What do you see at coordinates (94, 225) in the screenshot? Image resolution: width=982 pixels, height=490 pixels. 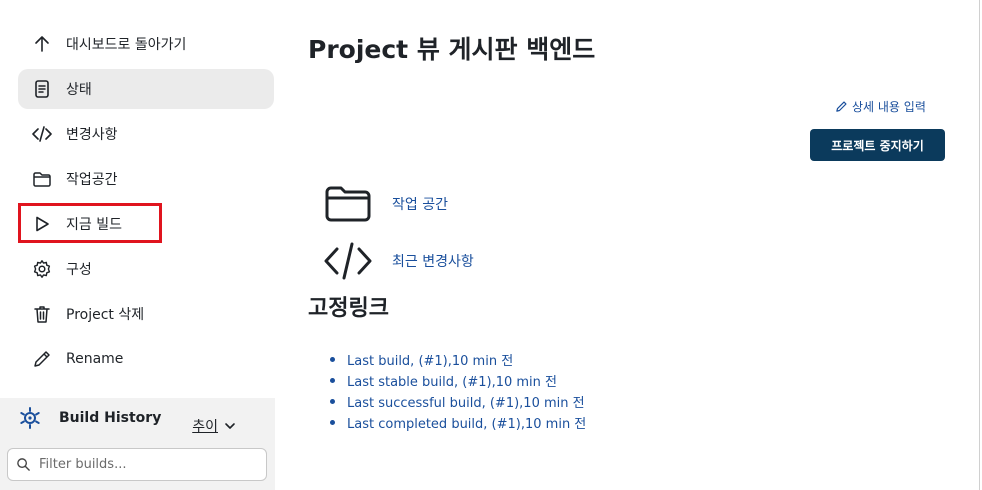 I see `sidebar-item-label: 지금 빌드` at bounding box center [94, 225].